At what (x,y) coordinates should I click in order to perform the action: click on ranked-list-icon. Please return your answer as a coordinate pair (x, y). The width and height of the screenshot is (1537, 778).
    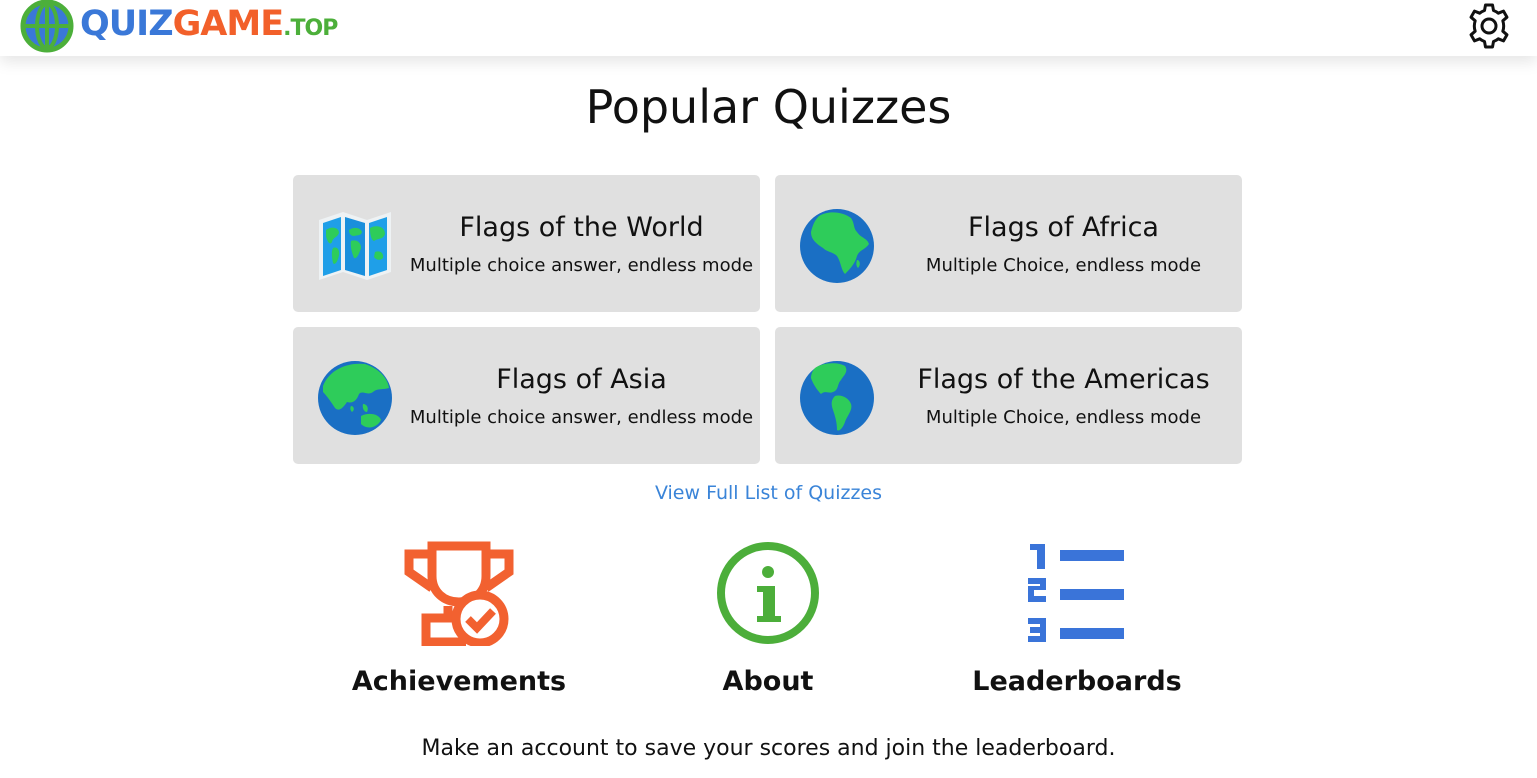
    Looking at the image, I should click on (1076, 593).